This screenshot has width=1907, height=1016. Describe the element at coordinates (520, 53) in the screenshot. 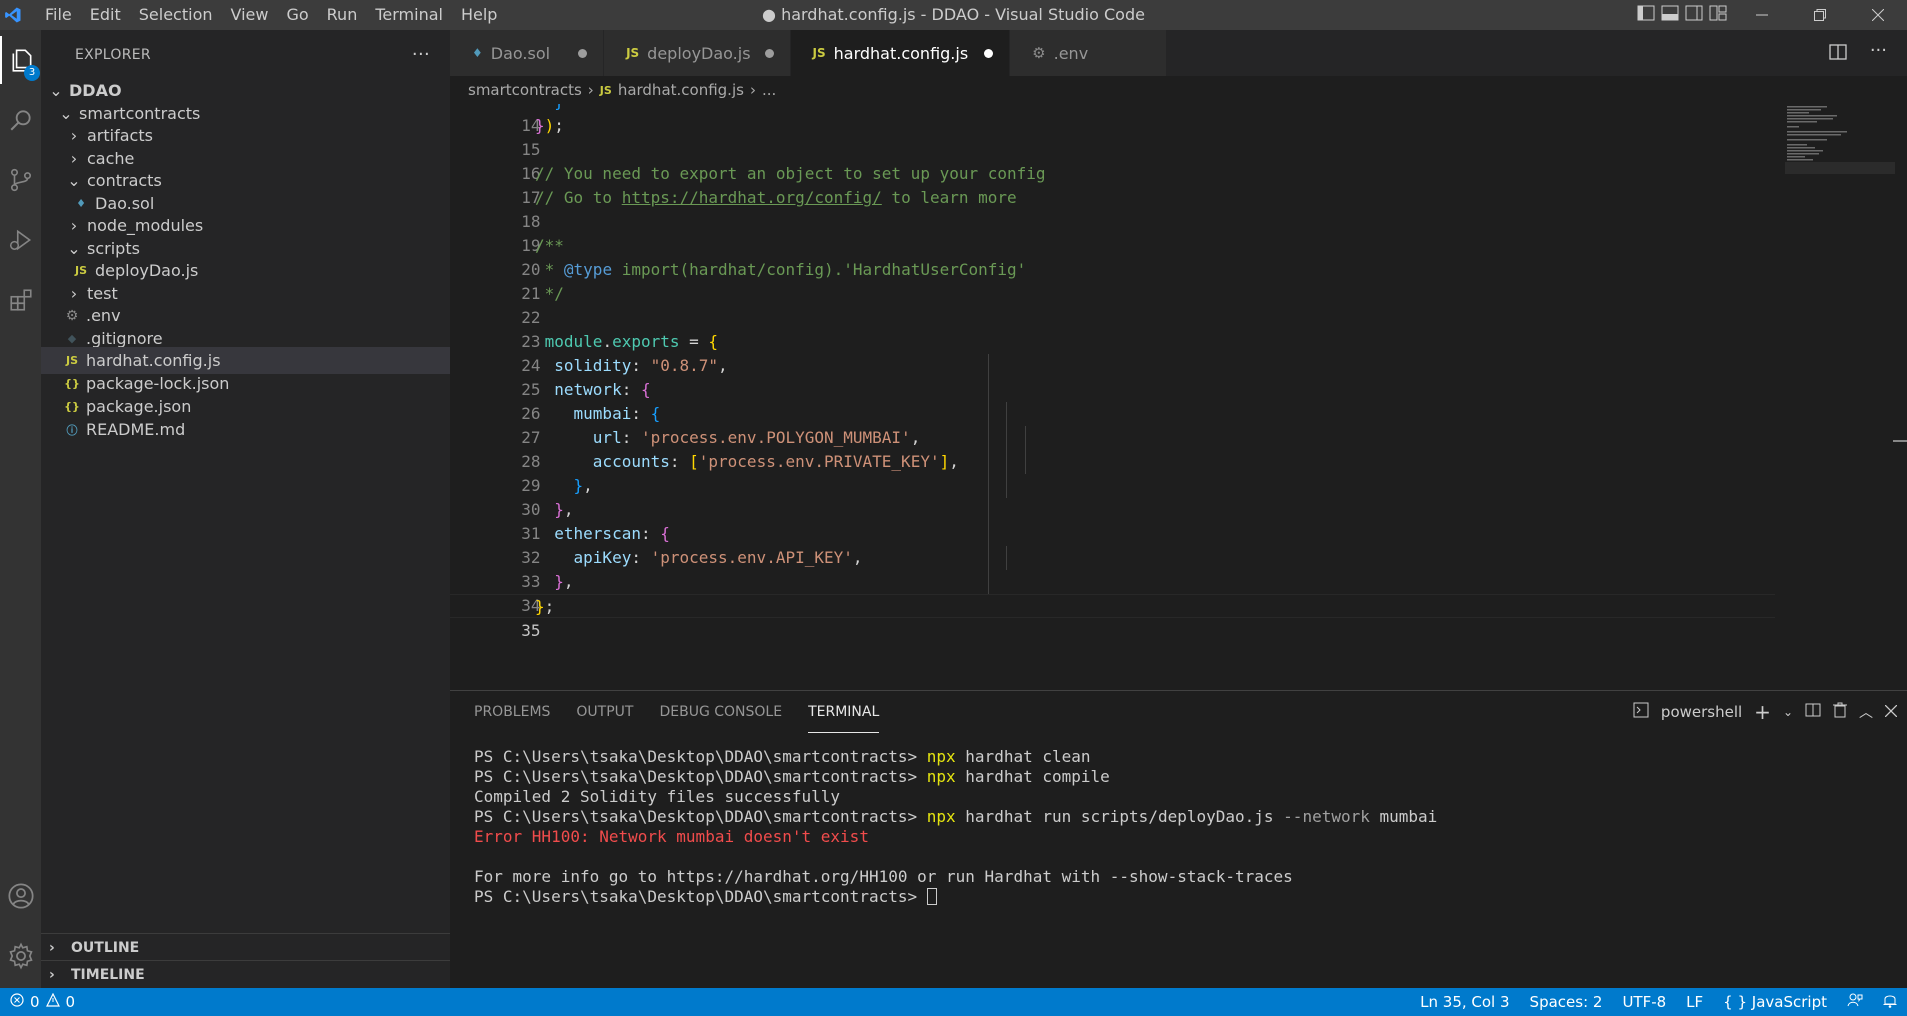

I see `tab-label: Dao.sol` at that location.